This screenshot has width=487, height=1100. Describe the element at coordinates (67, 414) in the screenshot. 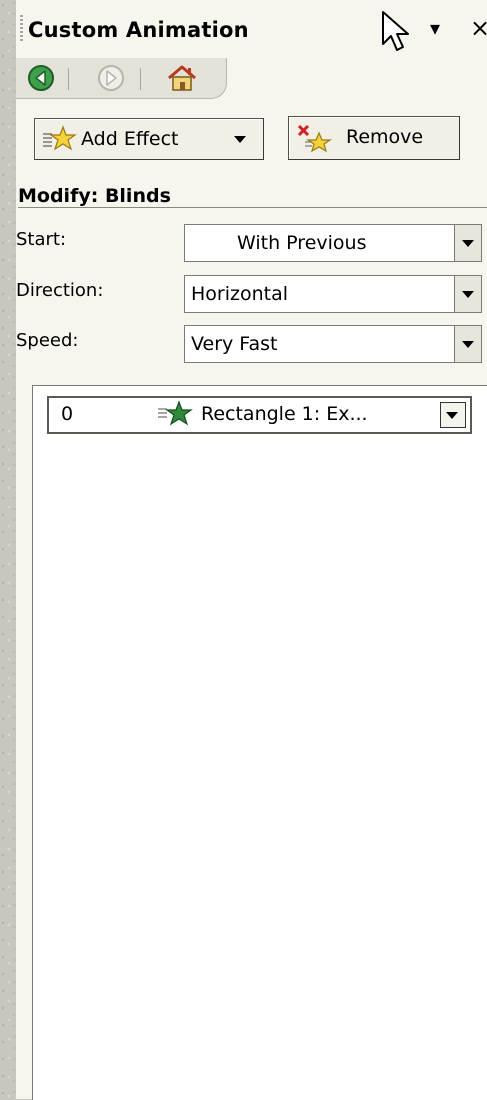

I see `effect-order: 0` at that location.